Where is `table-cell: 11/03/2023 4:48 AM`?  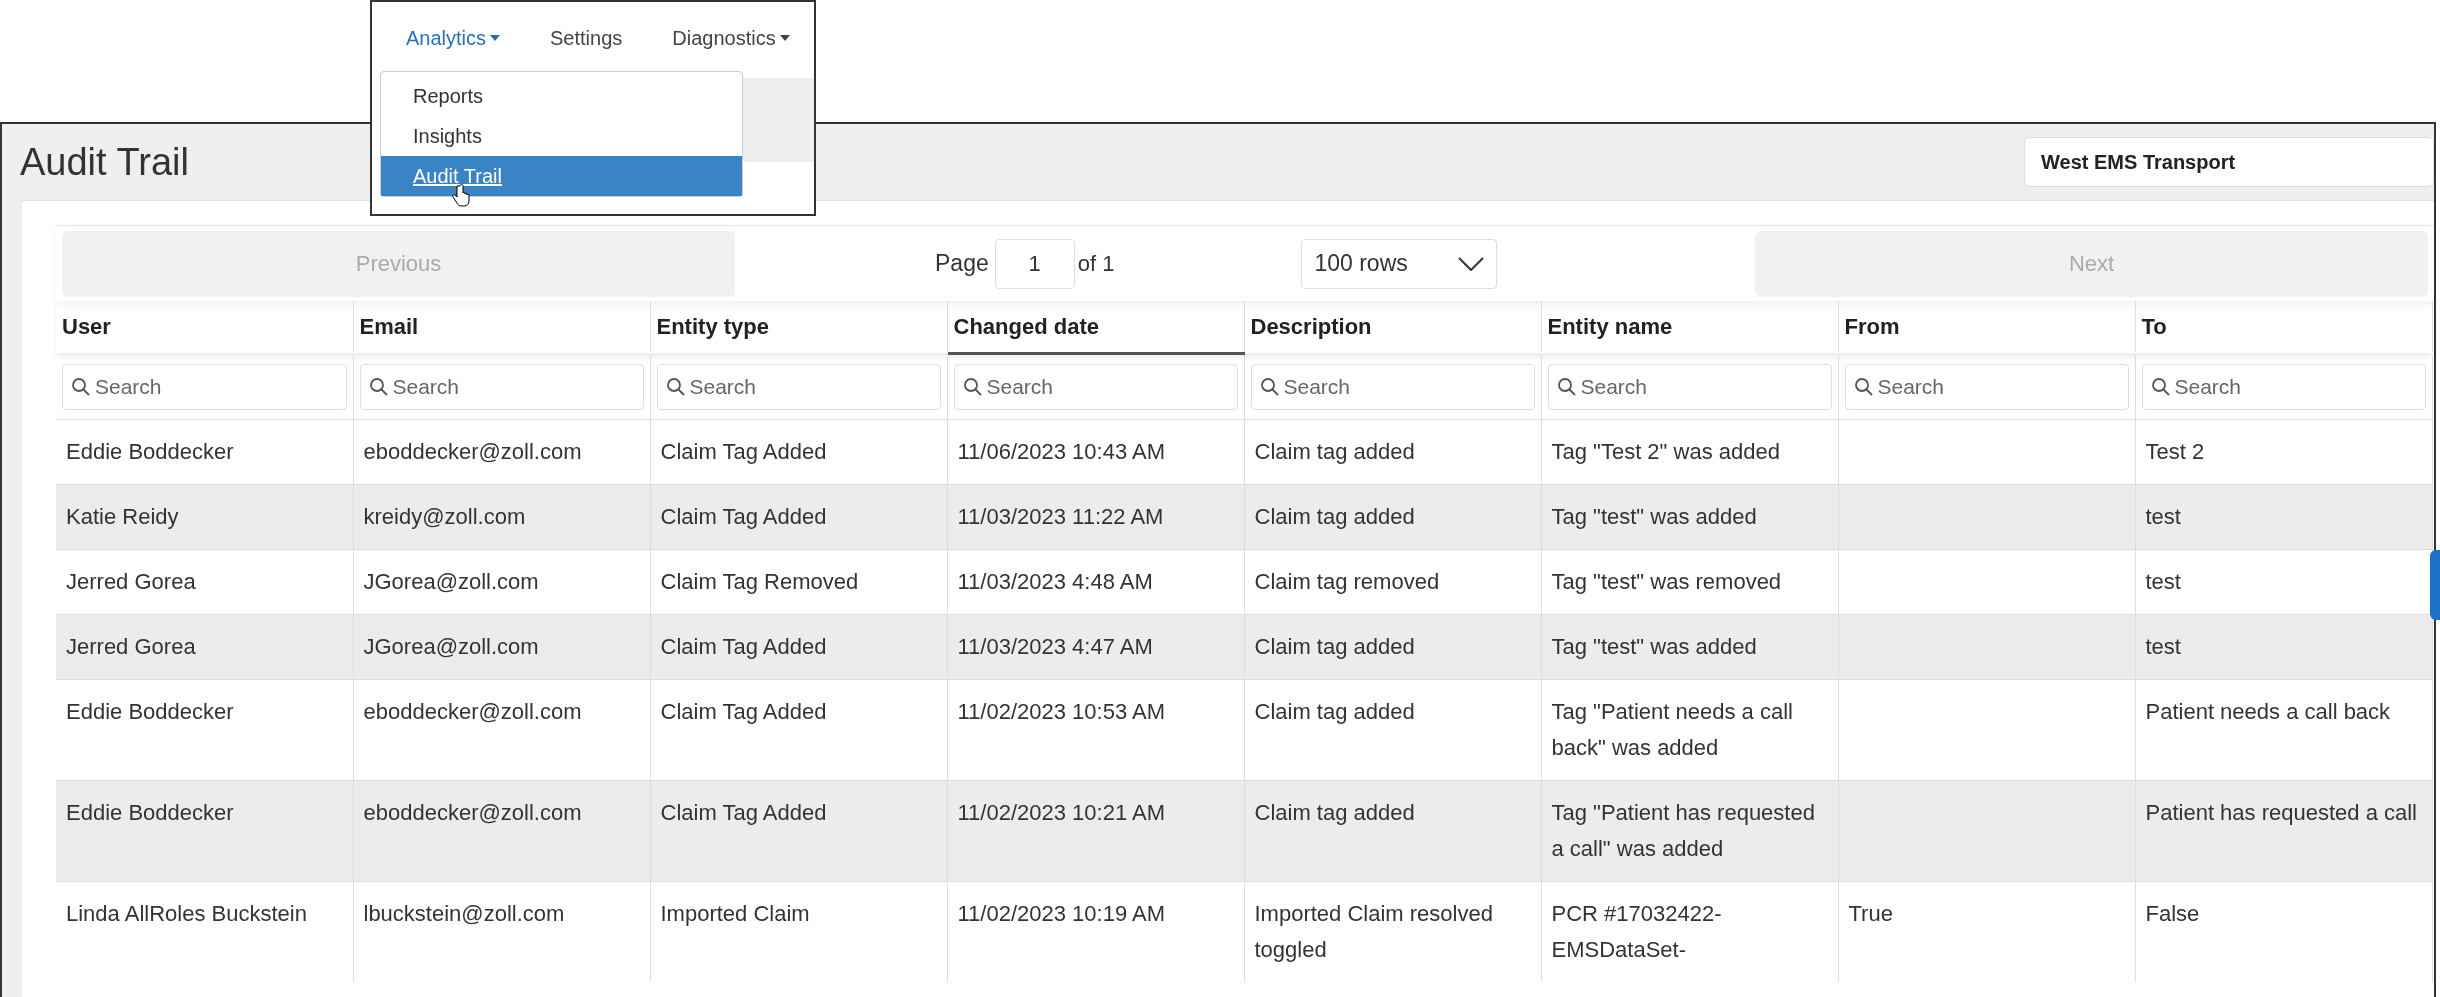 table-cell: 11/03/2023 4:48 AM is located at coordinates (1055, 581).